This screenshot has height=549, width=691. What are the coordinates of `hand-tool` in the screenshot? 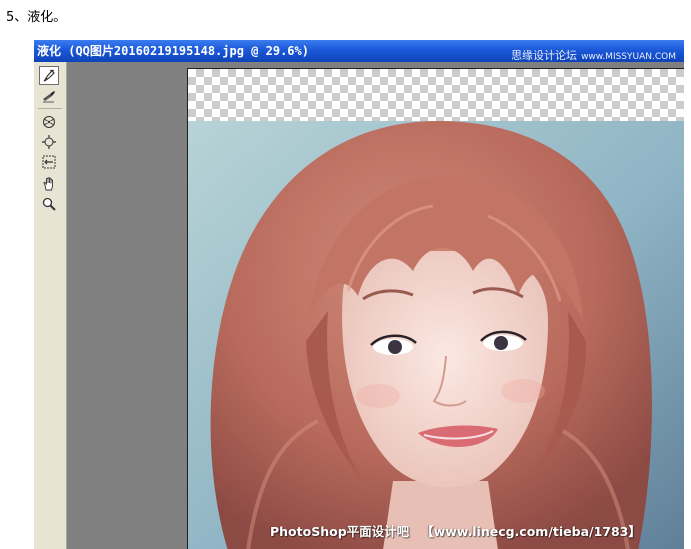 It's located at (49, 183).